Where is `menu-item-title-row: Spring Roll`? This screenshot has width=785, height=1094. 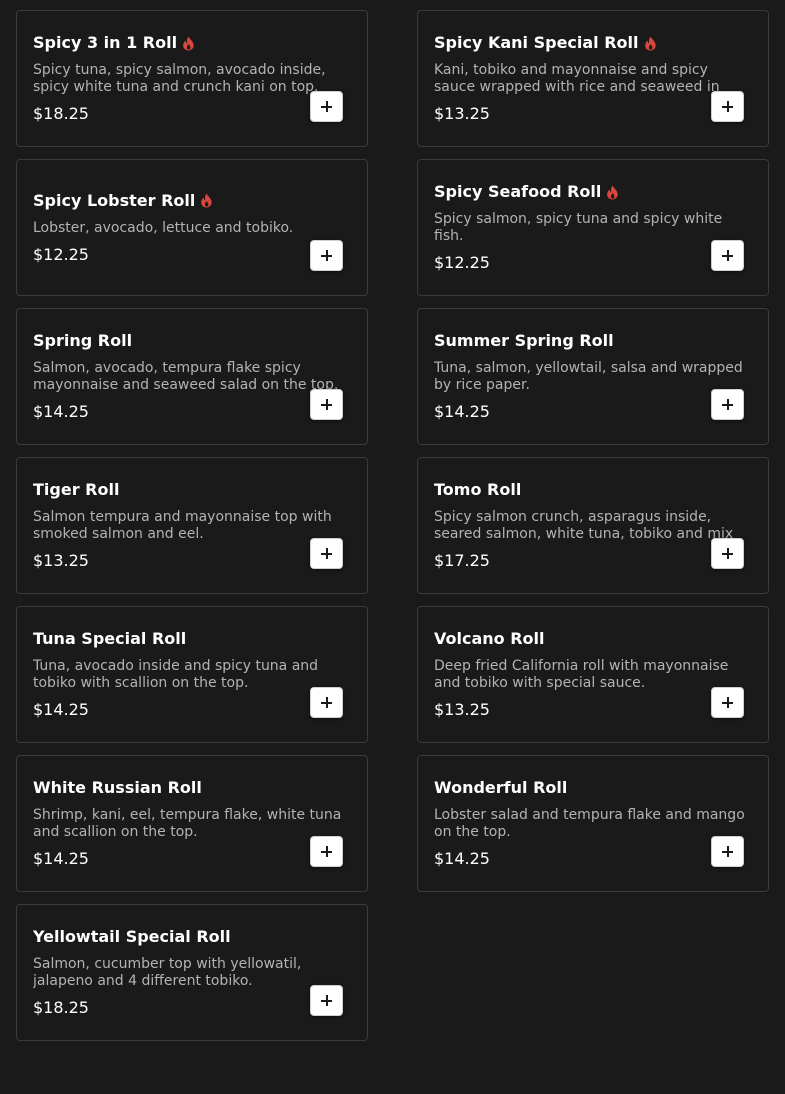 menu-item-title-row: Spring Roll is located at coordinates (192, 341).